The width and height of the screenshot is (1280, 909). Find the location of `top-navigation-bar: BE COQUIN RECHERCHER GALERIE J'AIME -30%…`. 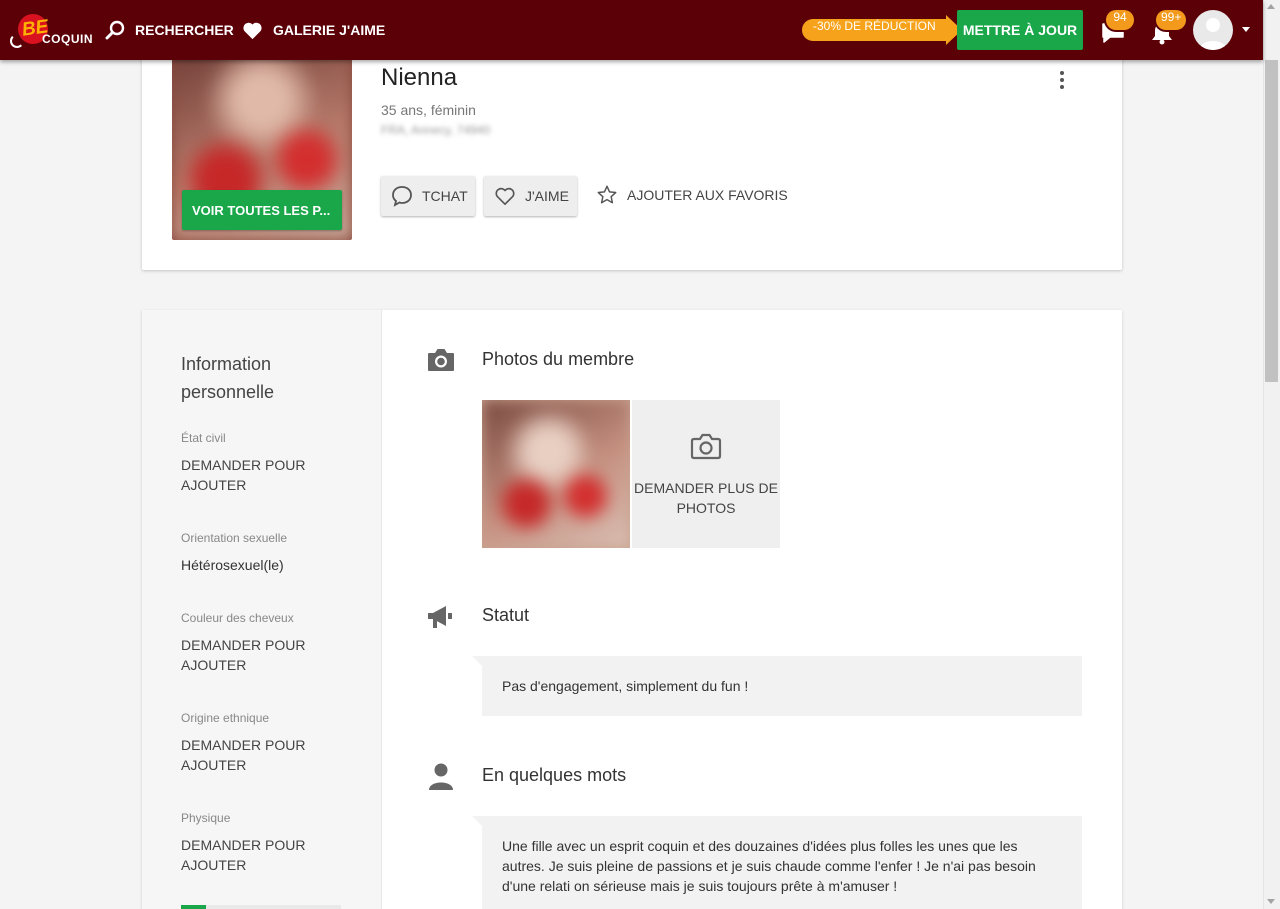

top-navigation-bar: BE COQUIN RECHERCHER GALERIE J'AIME -30%… is located at coordinates (631, 30).